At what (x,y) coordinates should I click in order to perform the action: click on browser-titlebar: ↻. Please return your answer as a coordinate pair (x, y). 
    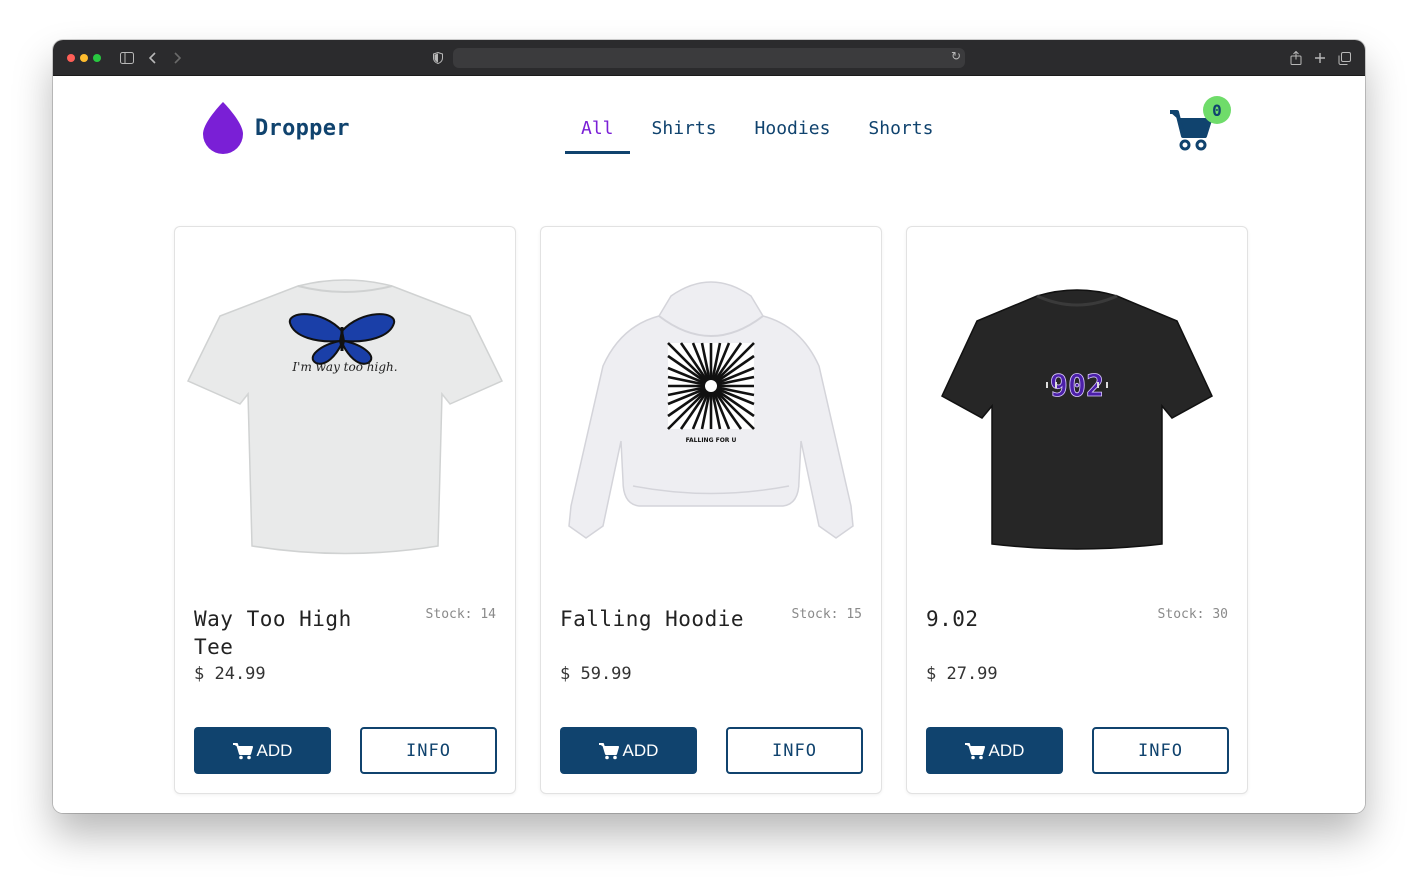
    Looking at the image, I should click on (709, 58).